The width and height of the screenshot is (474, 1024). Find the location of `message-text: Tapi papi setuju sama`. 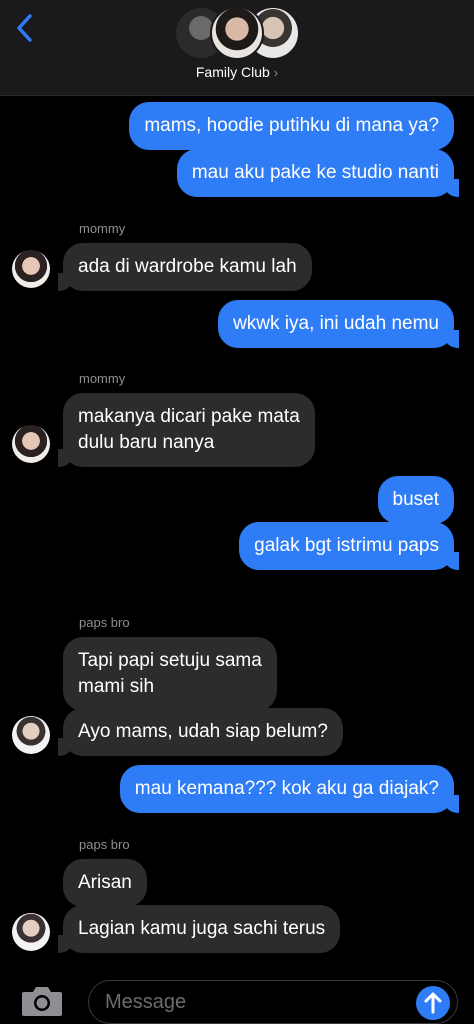

message-text: Tapi papi setuju sama is located at coordinates (170, 660).